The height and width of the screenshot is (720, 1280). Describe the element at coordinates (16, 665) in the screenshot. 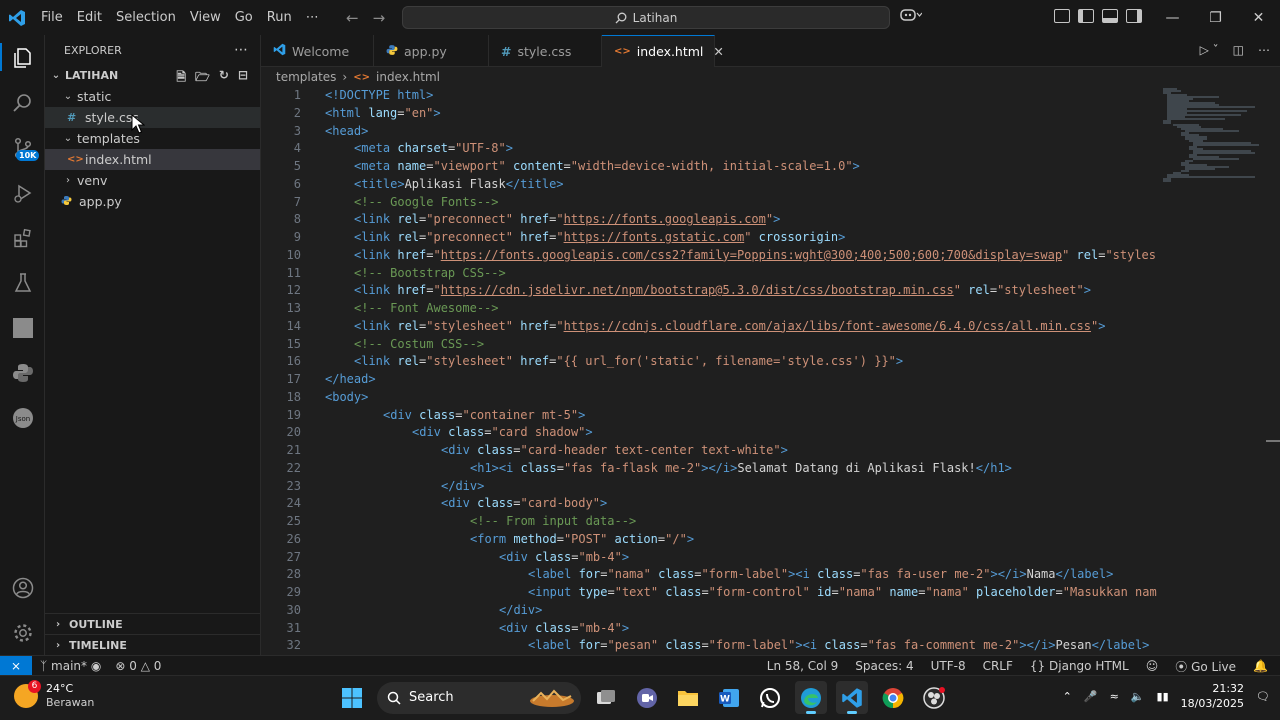

I see `remote-indicator-icon: ⨯` at that location.